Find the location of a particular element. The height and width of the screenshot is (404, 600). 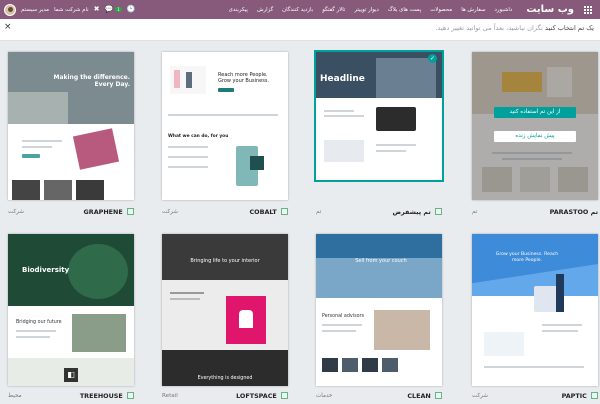

menu-dashboard: داشبورد is located at coordinates (503, 10).